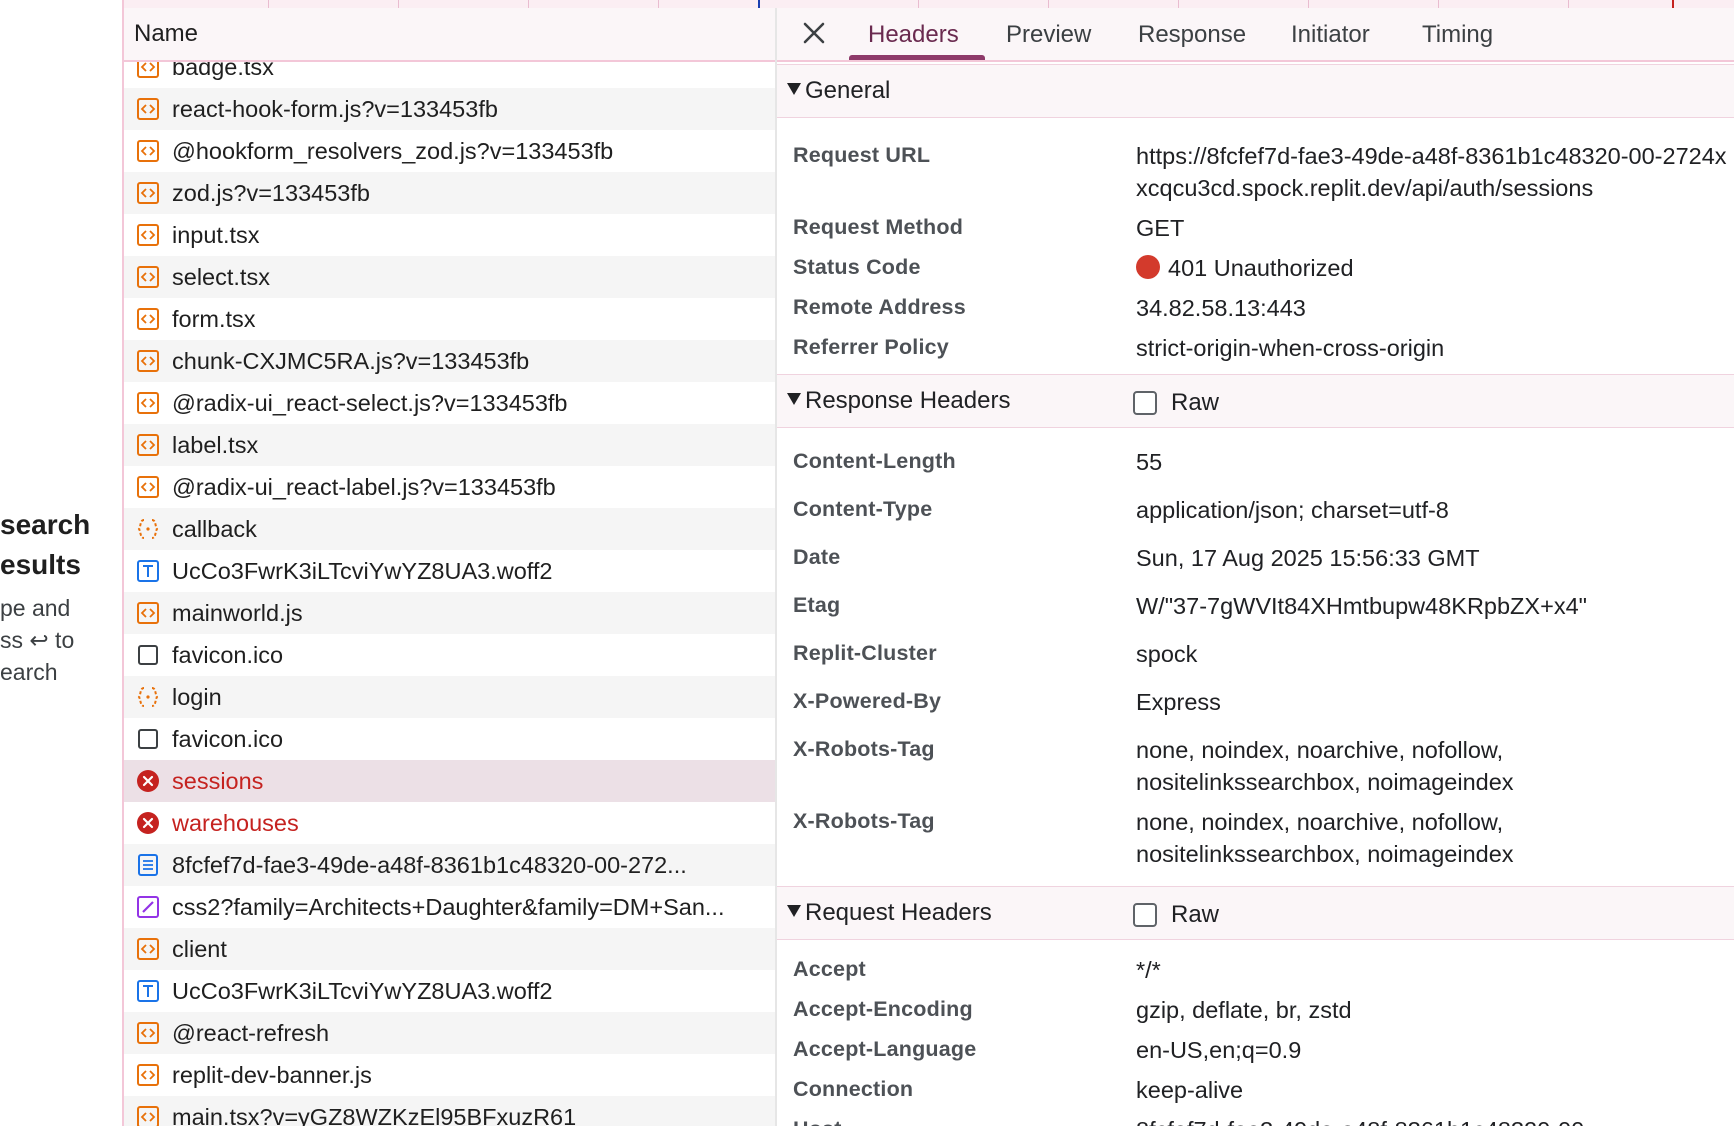  Describe the element at coordinates (1435, 654) in the screenshot. I see `header-value: spock` at that location.